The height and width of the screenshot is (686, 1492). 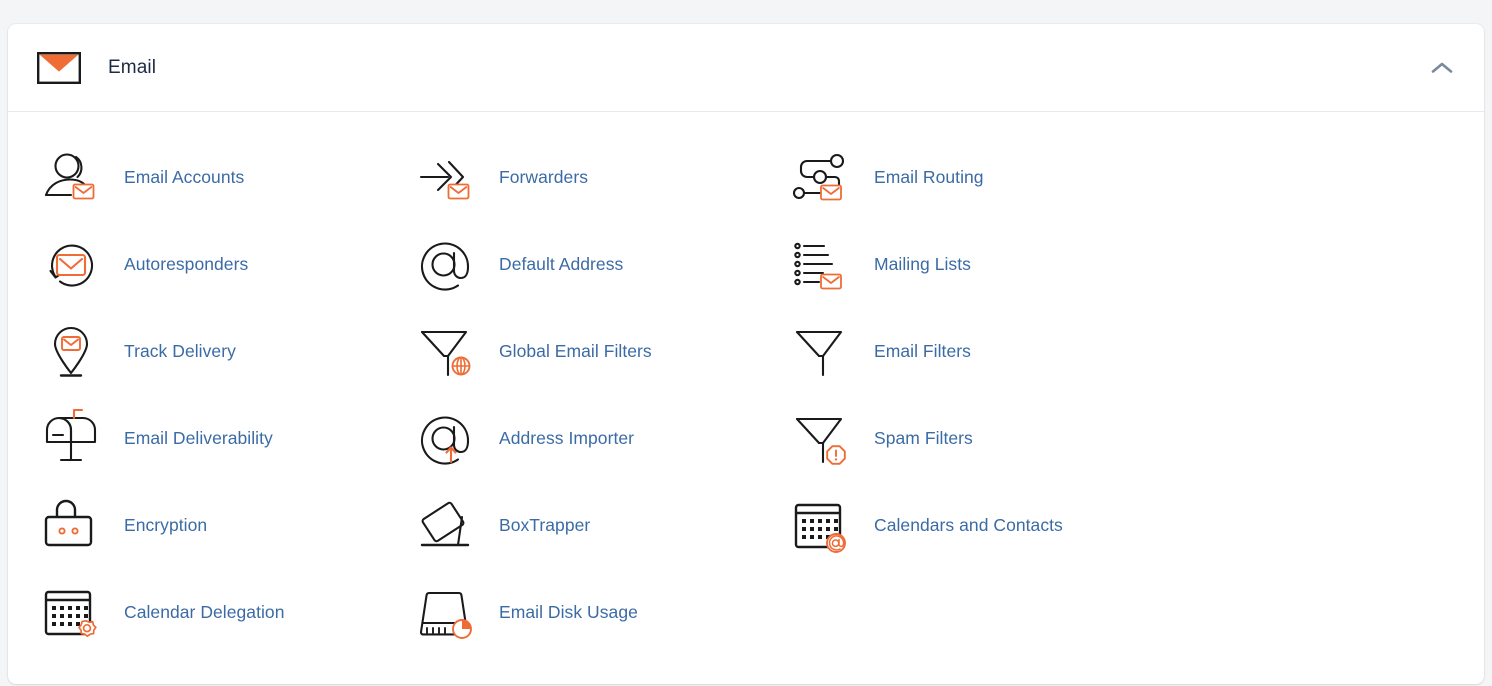 What do you see at coordinates (59, 68) in the screenshot?
I see `envelope-icon` at bounding box center [59, 68].